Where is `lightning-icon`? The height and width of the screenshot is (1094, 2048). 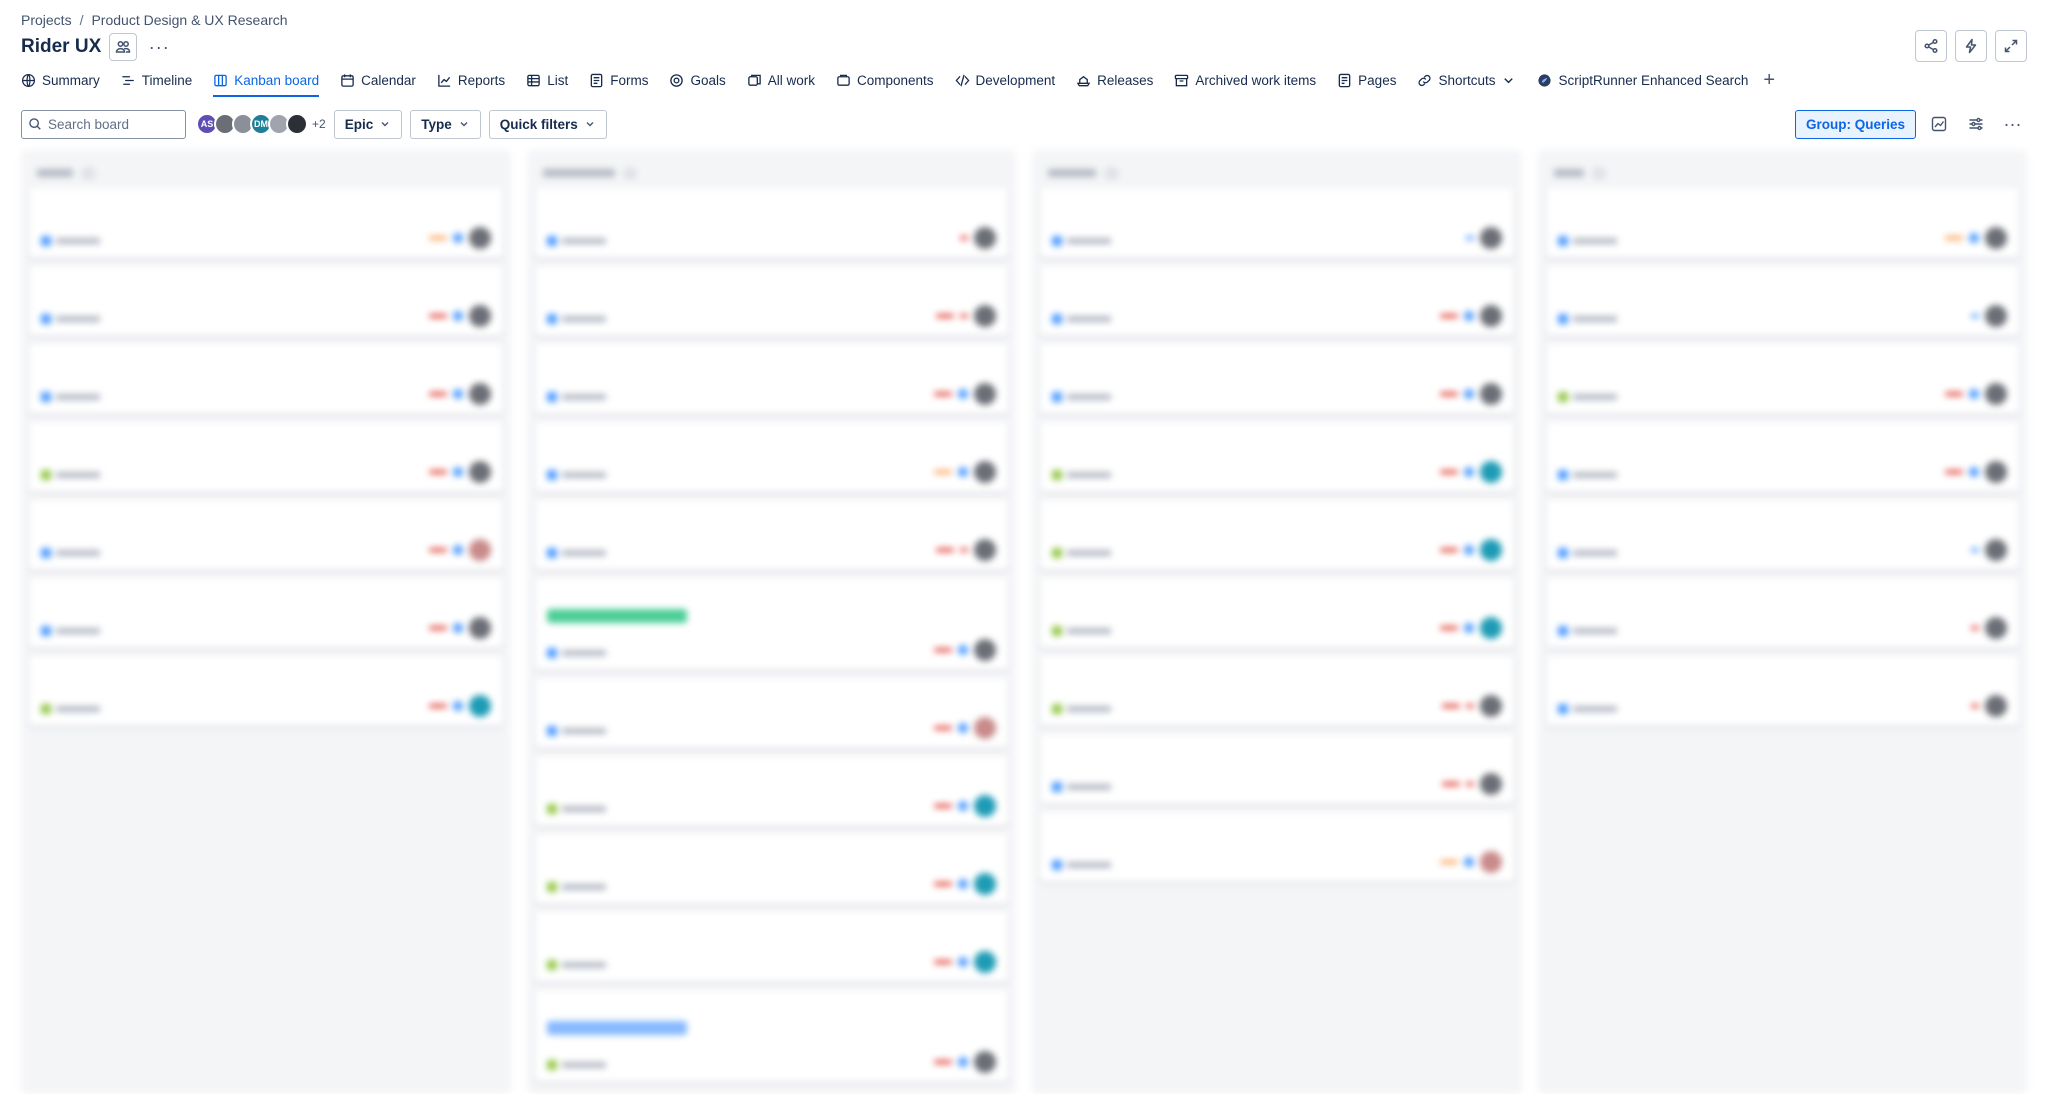
lightning-icon is located at coordinates (1971, 46).